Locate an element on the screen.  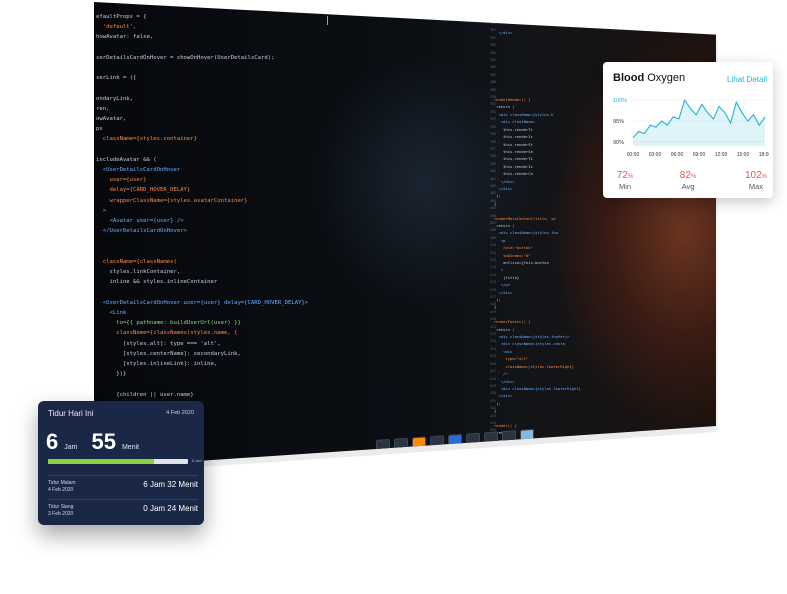
code-line: className={classNames( is located at coordinates (136, 261).